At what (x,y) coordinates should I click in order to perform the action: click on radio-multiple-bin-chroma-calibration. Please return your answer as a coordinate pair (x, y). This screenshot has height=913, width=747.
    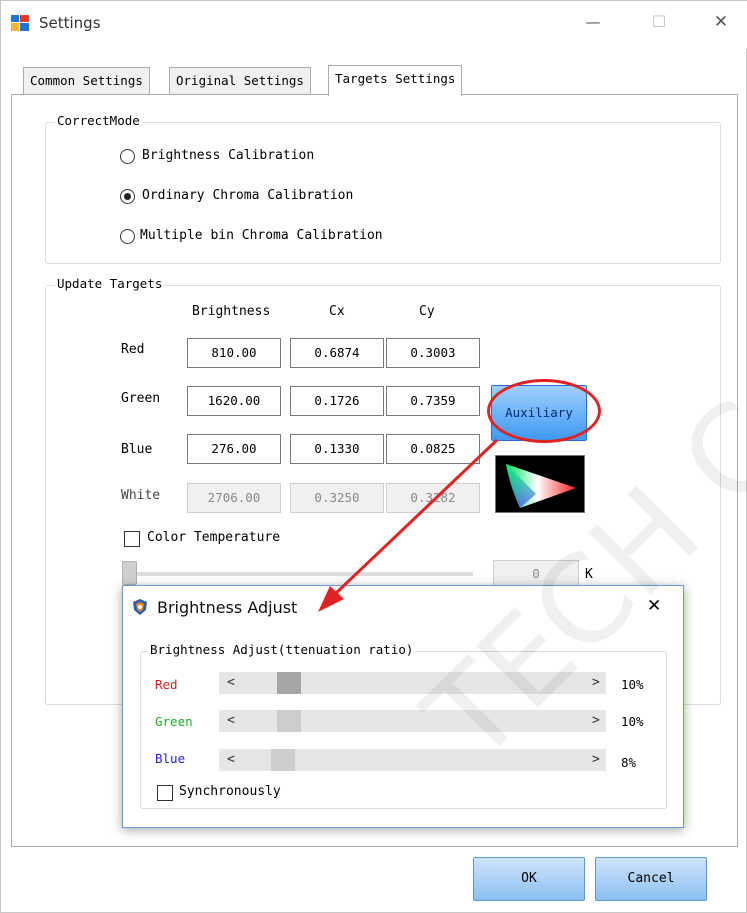
    Looking at the image, I should click on (127, 236).